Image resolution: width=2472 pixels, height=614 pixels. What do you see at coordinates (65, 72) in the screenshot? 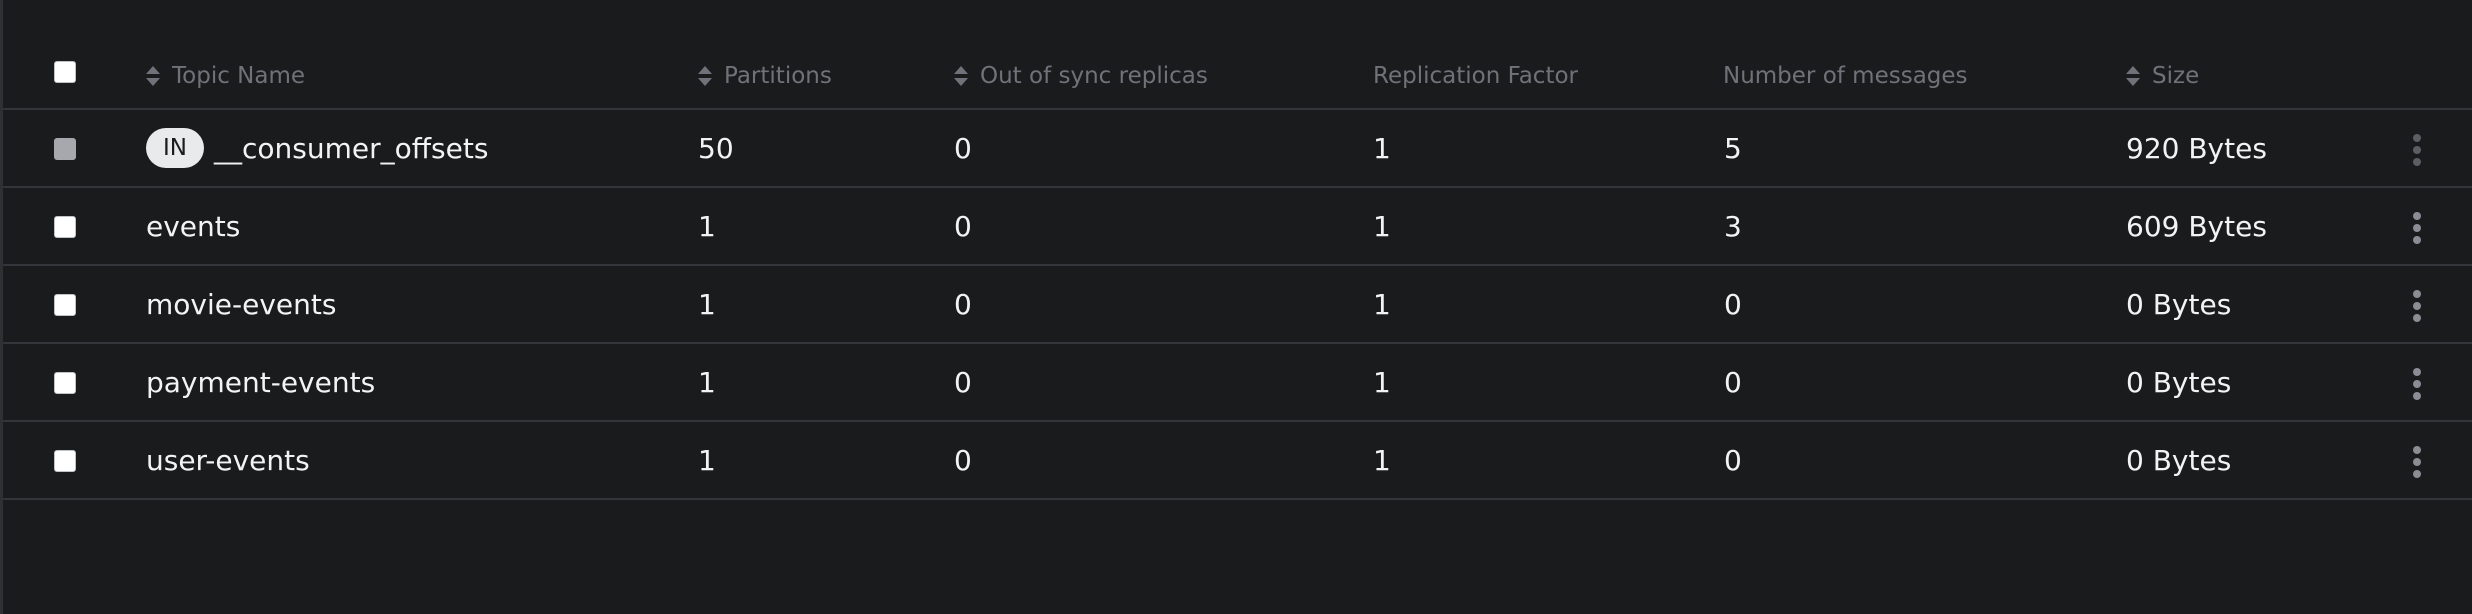
I see `select-all-checkbox` at bounding box center [65, 72].